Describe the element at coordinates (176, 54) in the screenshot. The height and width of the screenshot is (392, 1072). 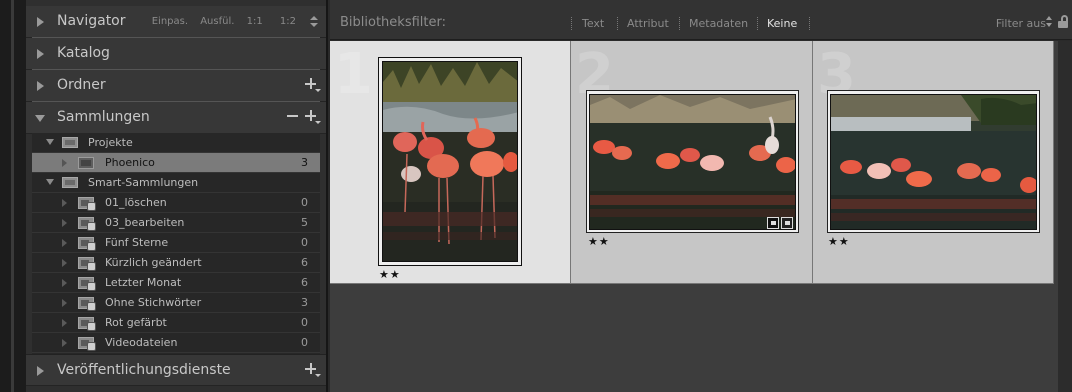
I see `catalog-header: Katalog` at that location.